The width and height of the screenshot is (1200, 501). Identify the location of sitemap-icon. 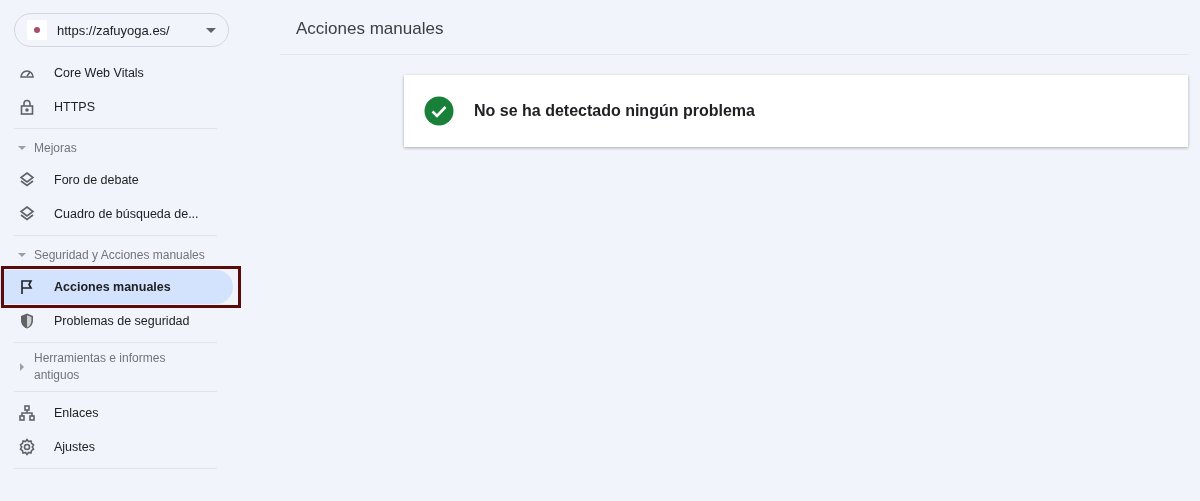
(27, 413).